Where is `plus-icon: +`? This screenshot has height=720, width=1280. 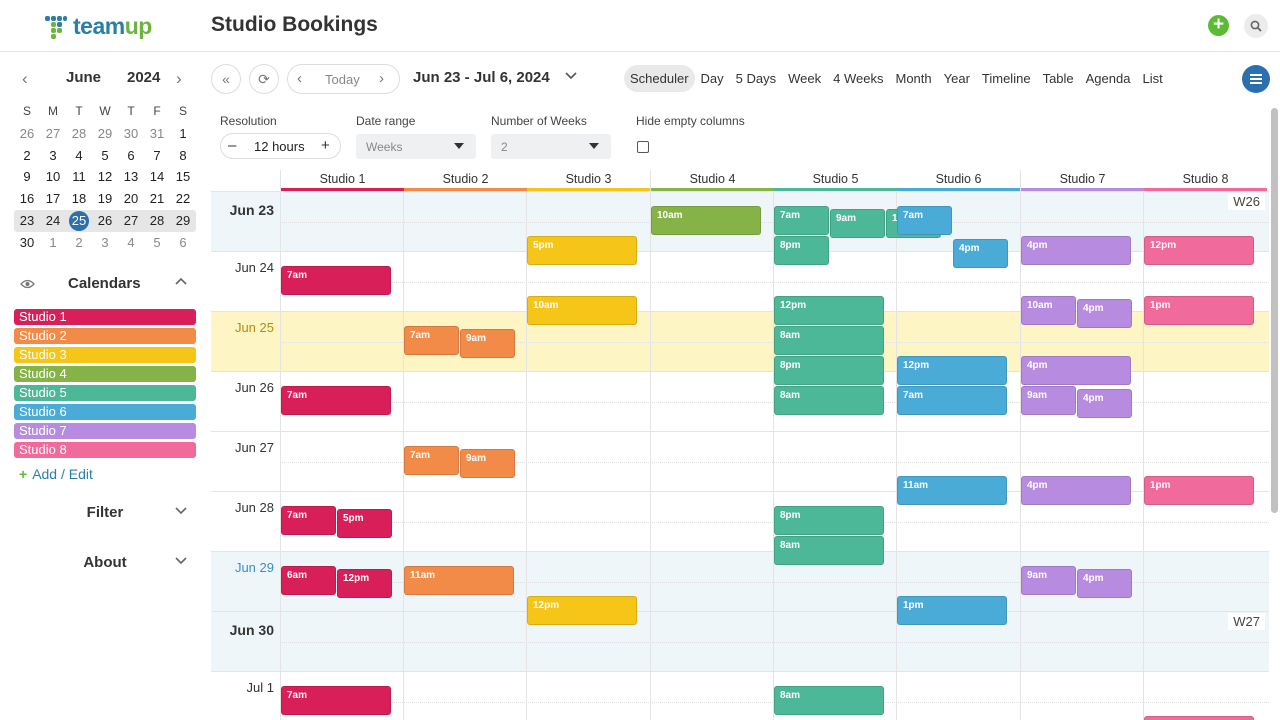 plus-icon: + is located at coordinates (325, 145).